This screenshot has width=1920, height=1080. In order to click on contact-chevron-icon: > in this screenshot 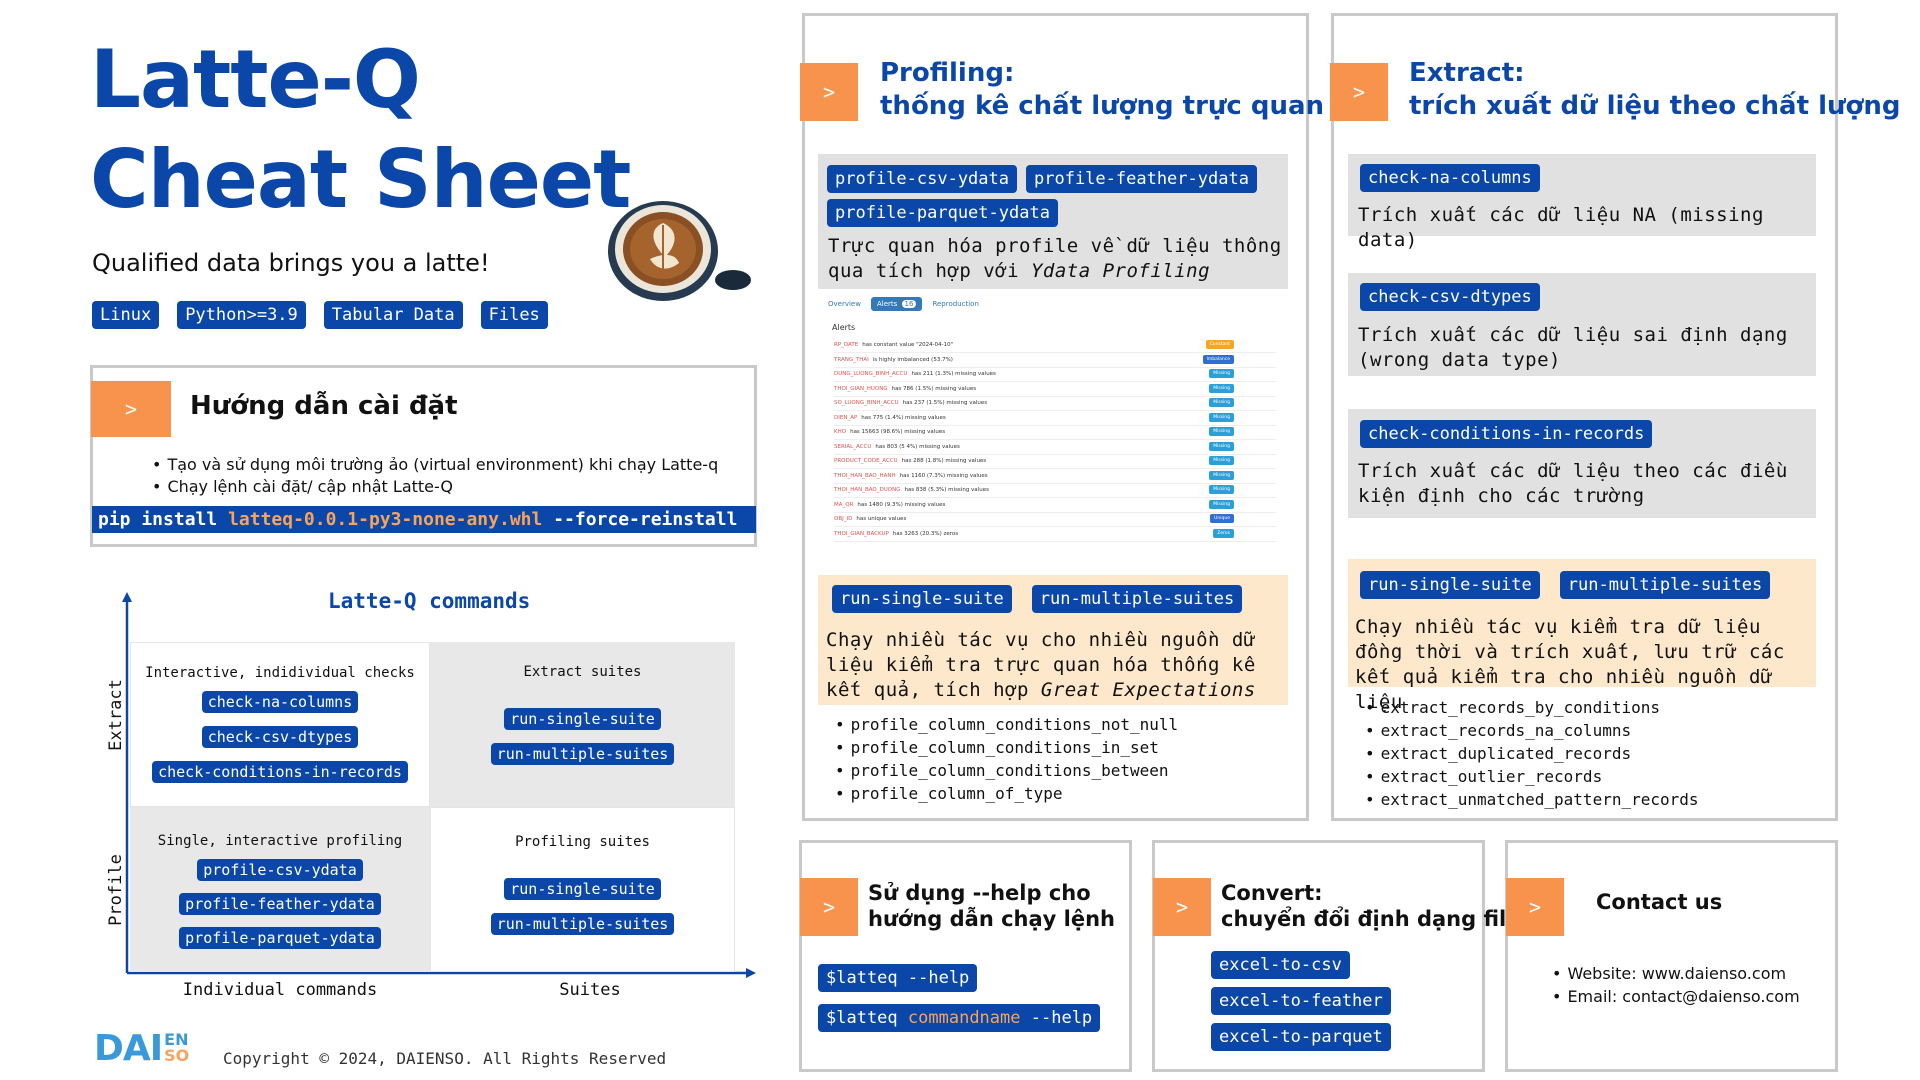, I will do `click(1535, 907)`.